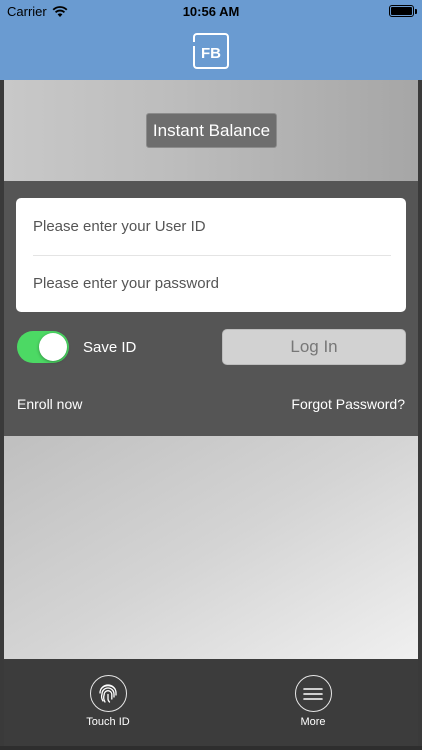  What do you see at coordinates (126, 283) in the screenshot?
I see `password-input: Please enter your password` at bounding box center [126, 283].